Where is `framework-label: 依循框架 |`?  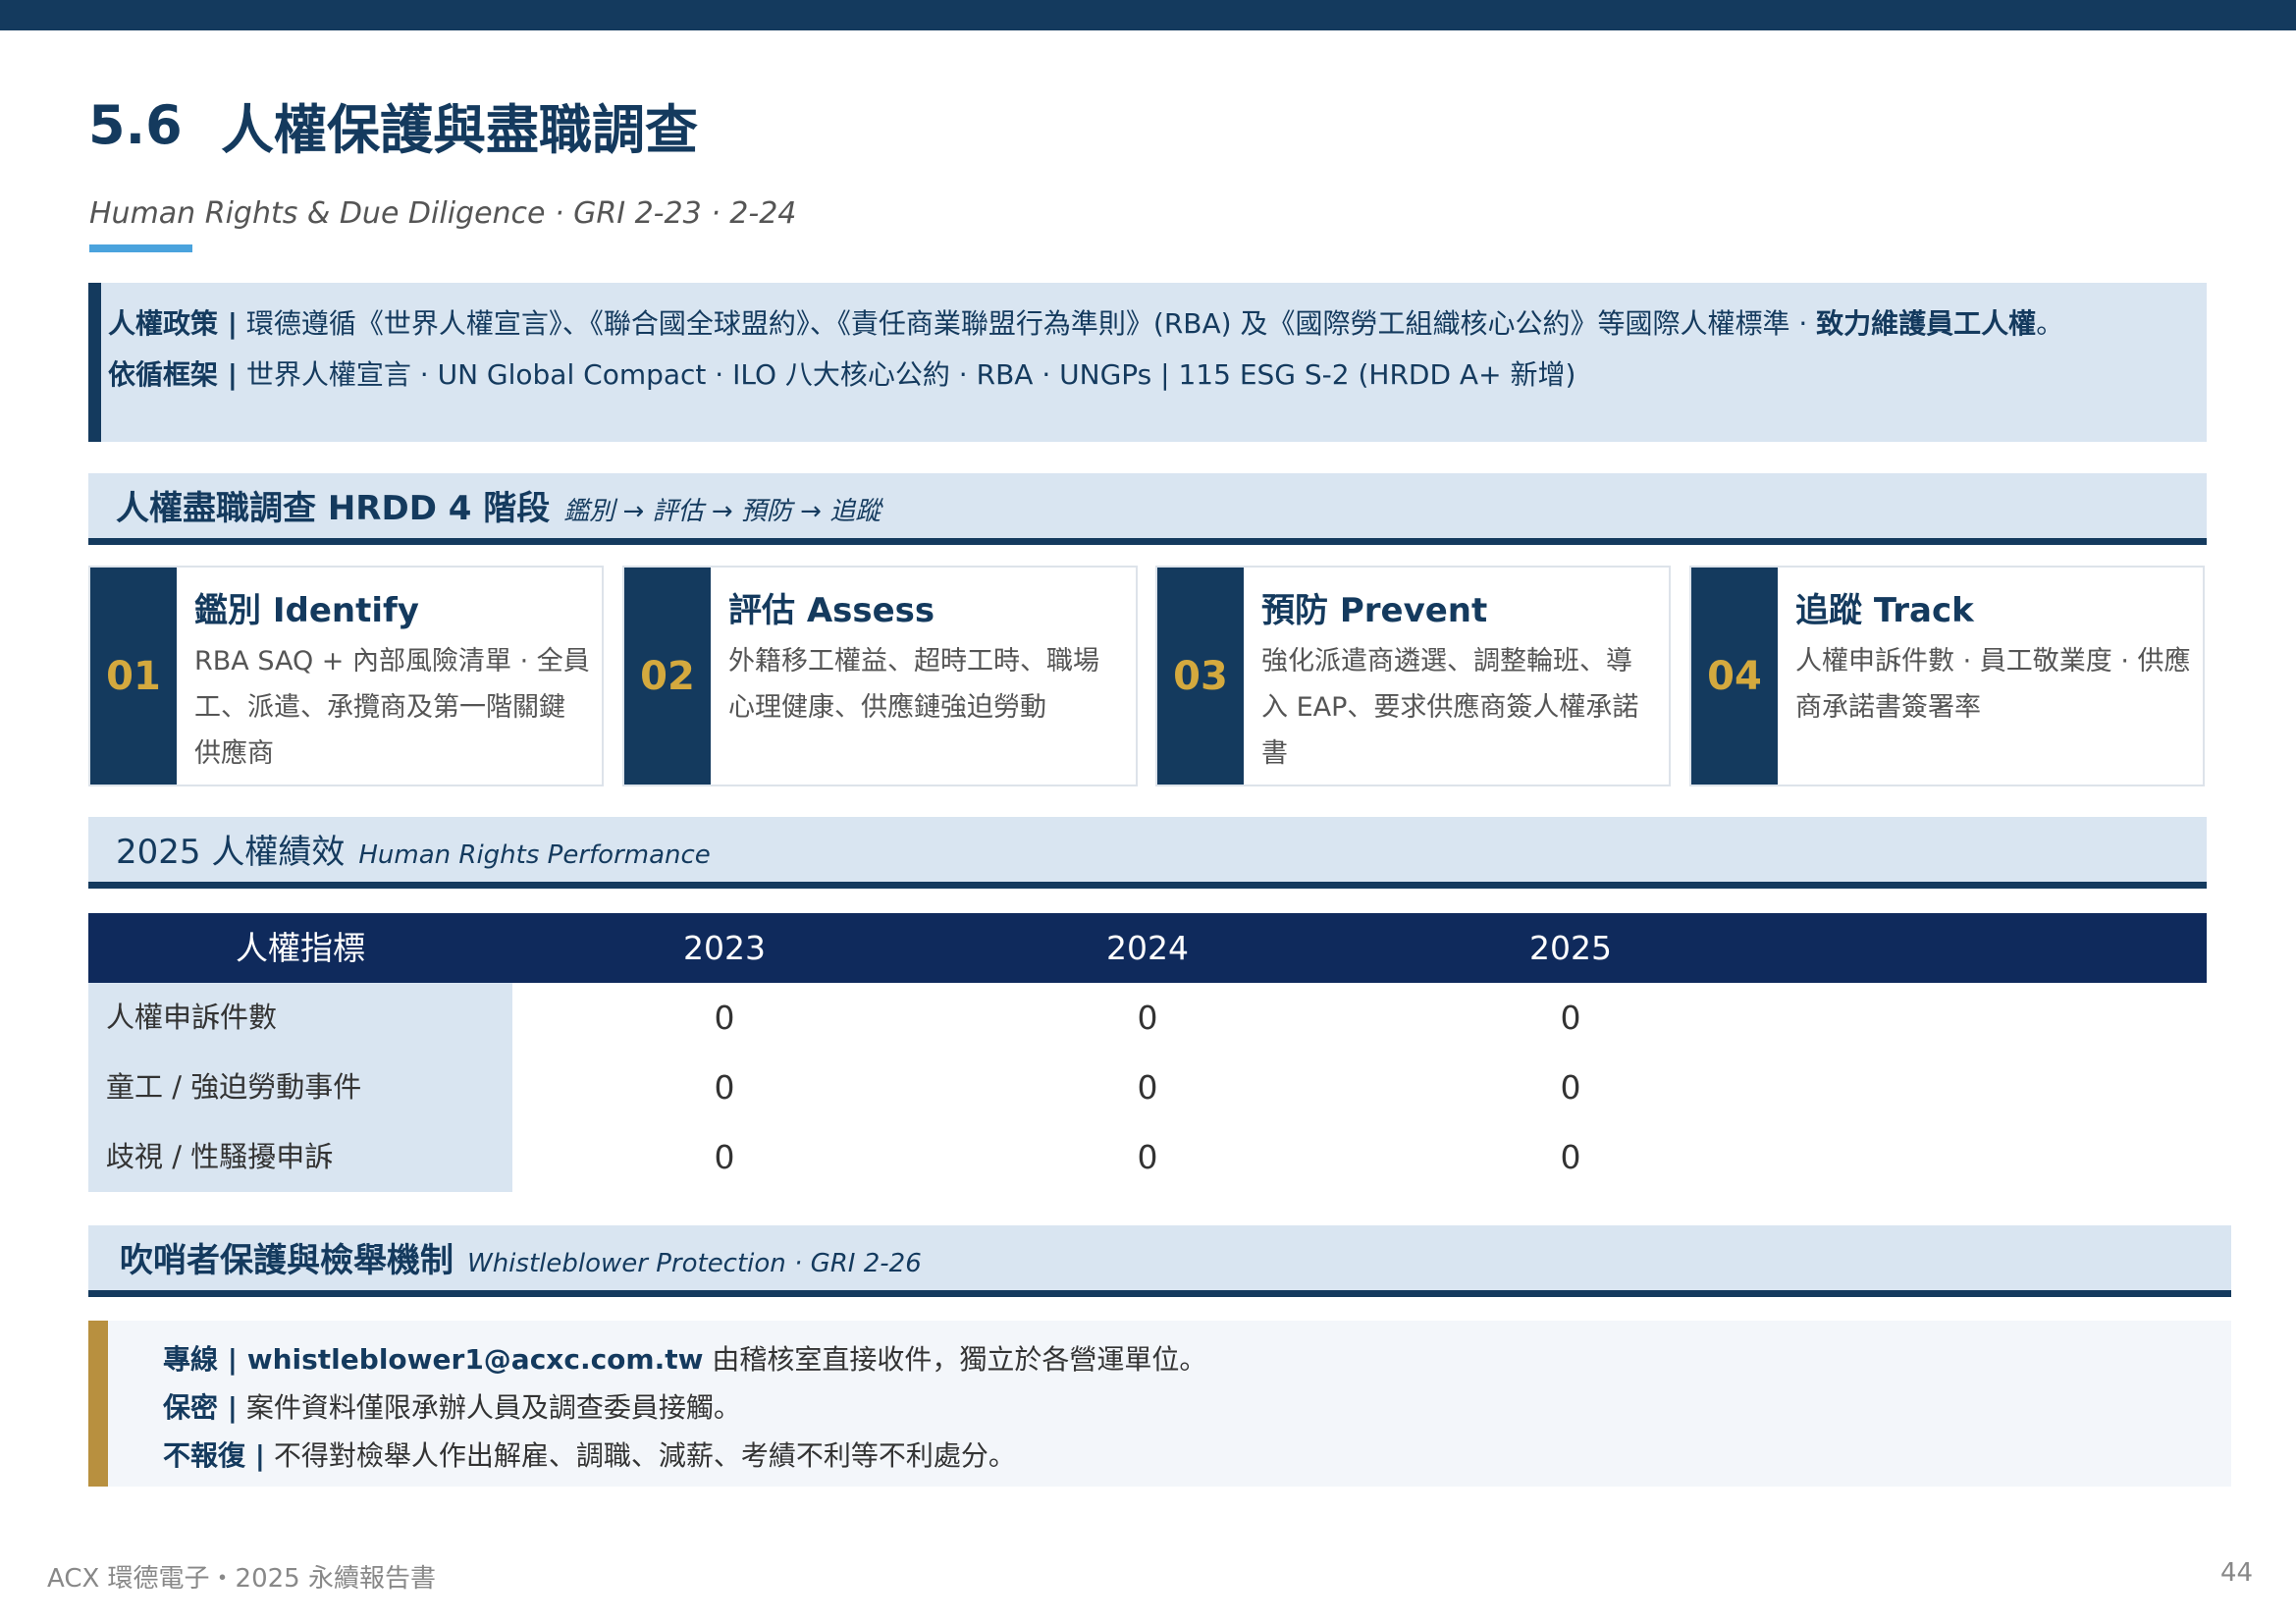 framework-label: 依循框架 | is located at coordinates (173, 374).